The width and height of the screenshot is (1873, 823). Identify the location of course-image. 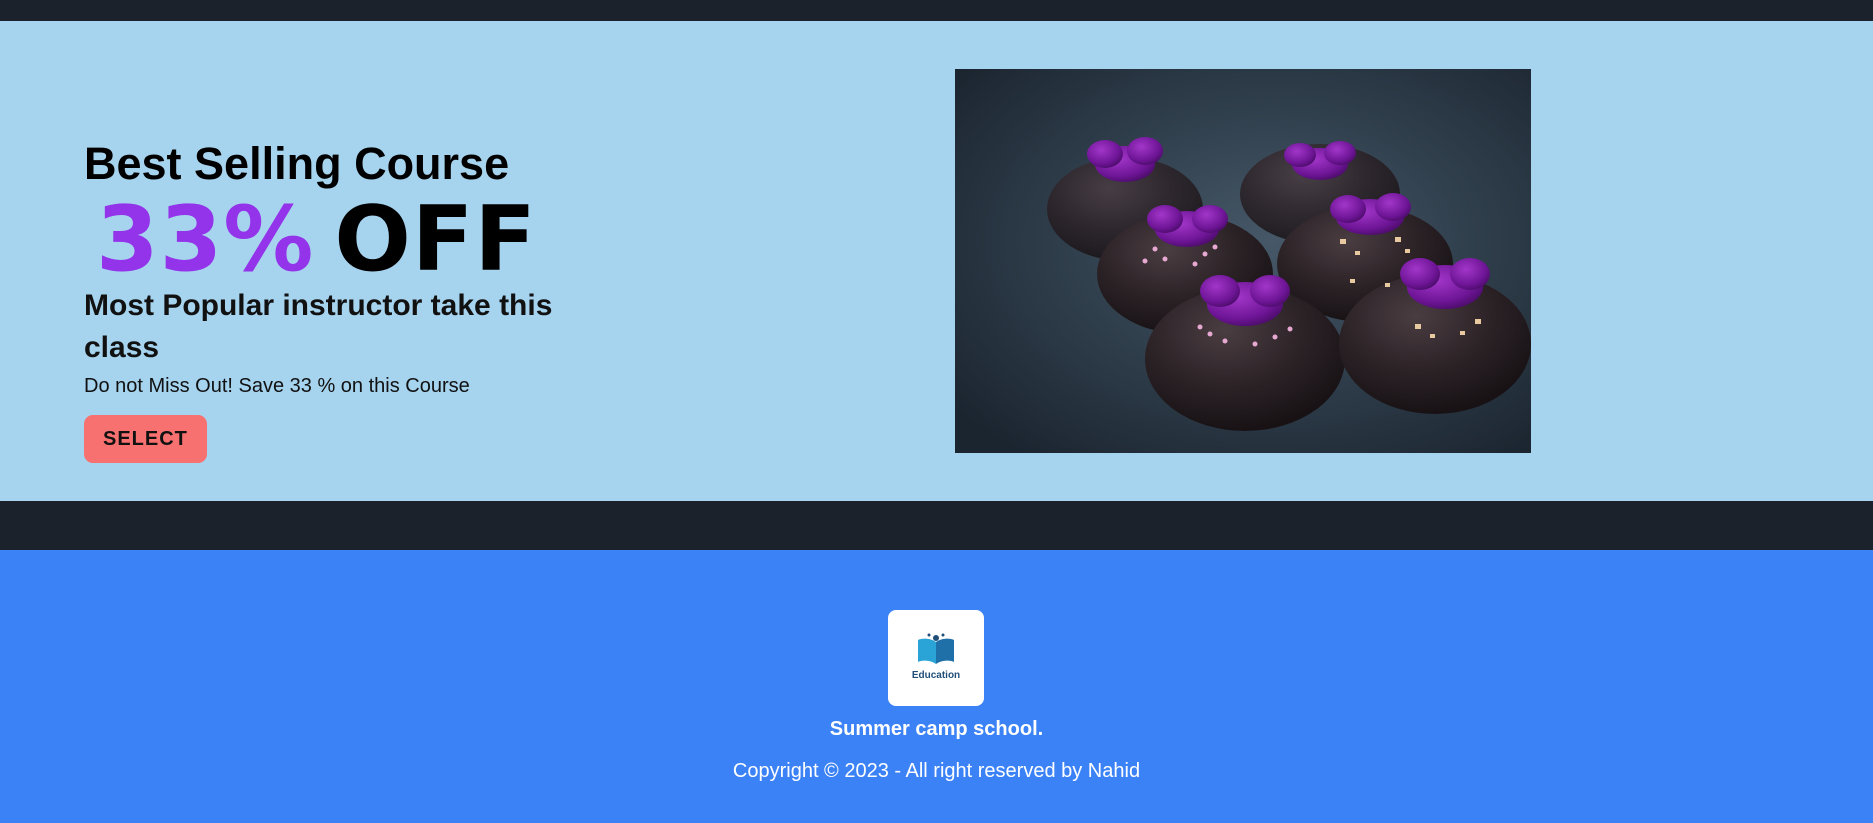
(1243, 261).